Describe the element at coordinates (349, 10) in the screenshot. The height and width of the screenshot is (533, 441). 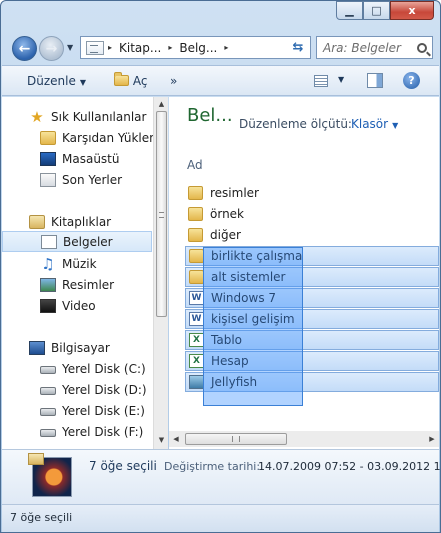
I see `minimize-button: ▁` at that location.